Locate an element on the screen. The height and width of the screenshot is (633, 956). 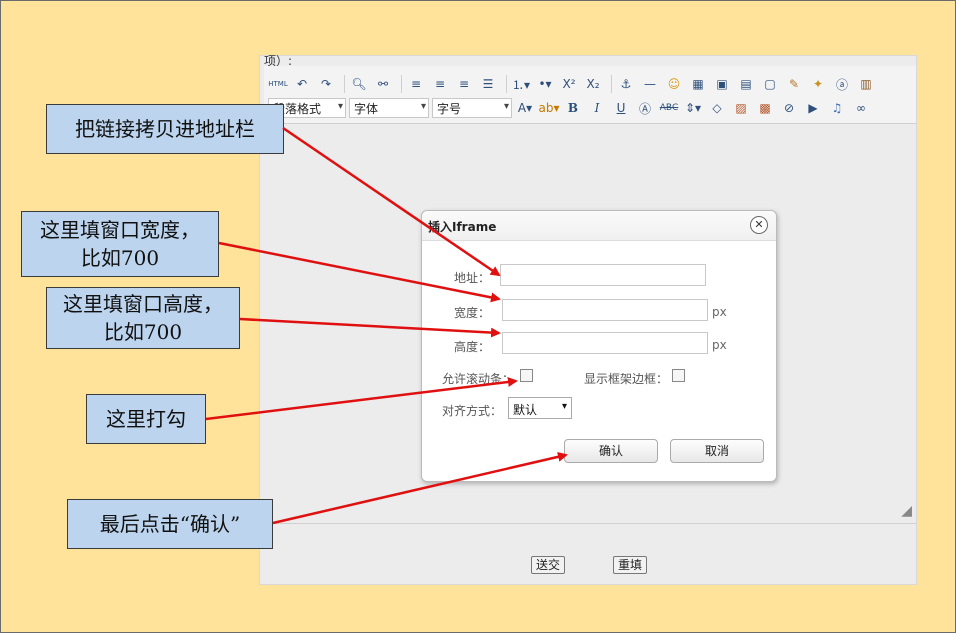
arrow-to-width is located at coordinates (359, 272).